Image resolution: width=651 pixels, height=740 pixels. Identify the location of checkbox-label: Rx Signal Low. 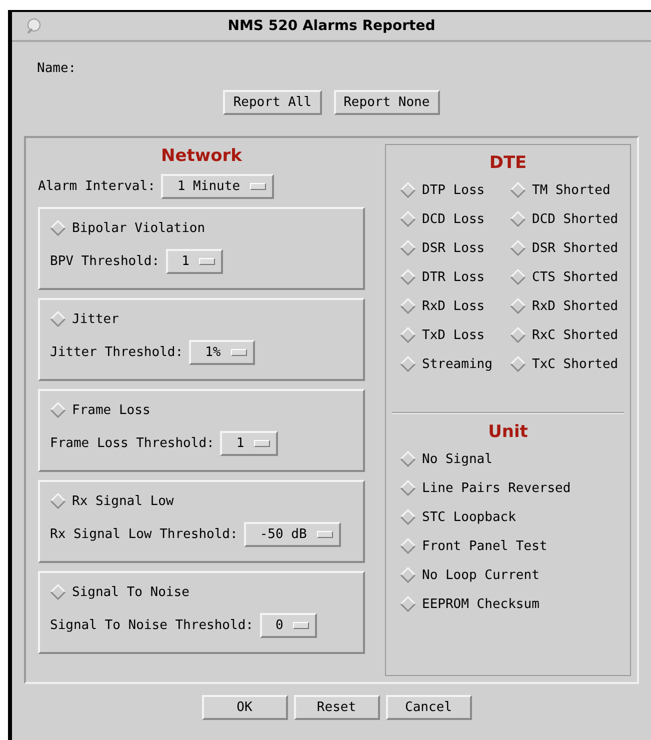
(123, 501).